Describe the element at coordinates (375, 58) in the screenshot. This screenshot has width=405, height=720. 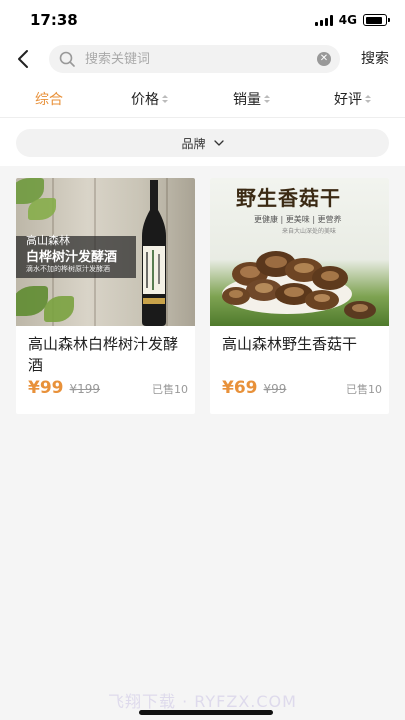
I see `search-button: 搜索` at that location.